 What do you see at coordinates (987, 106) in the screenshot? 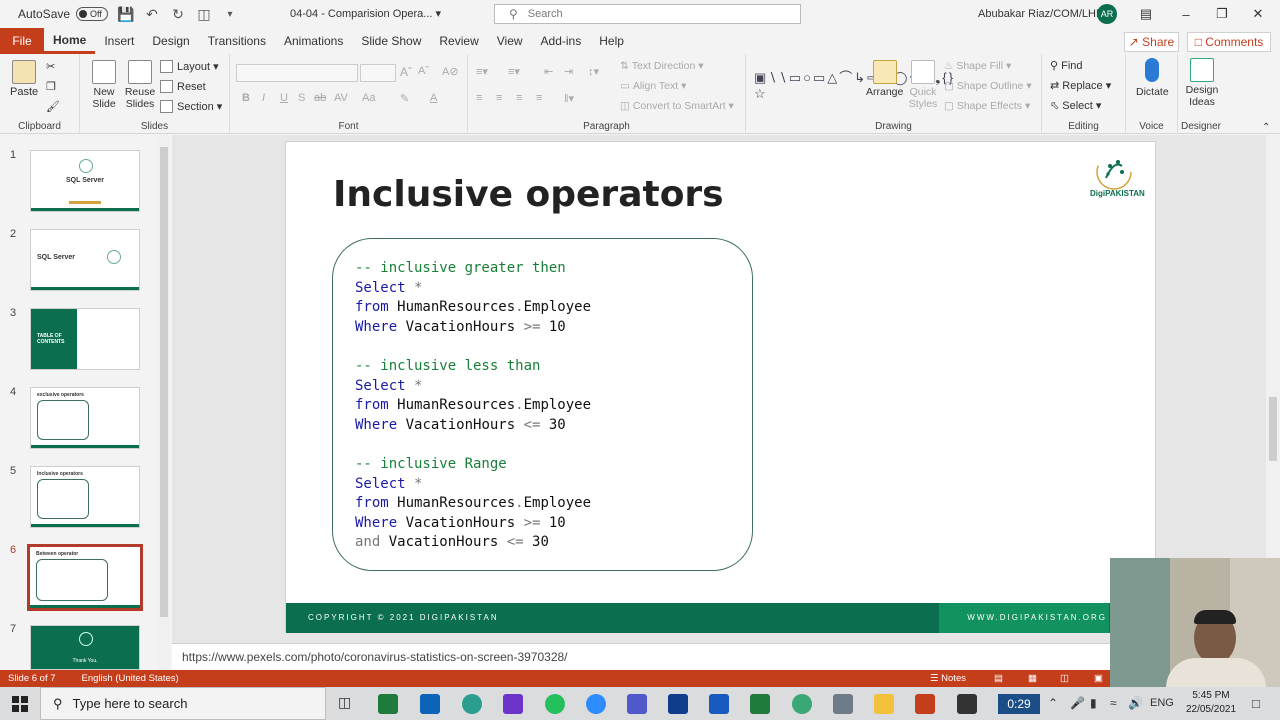
I see `shape-effects-button: ▢ Shape Effects ▾` at bounding box center [987, 106].